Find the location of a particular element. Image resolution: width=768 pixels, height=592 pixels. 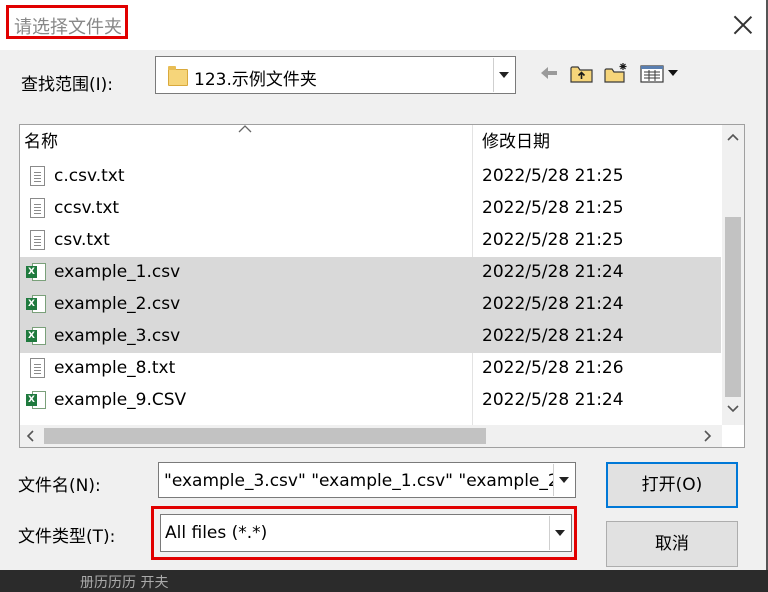

new-folder-icon is located at coordinates (617, 73).